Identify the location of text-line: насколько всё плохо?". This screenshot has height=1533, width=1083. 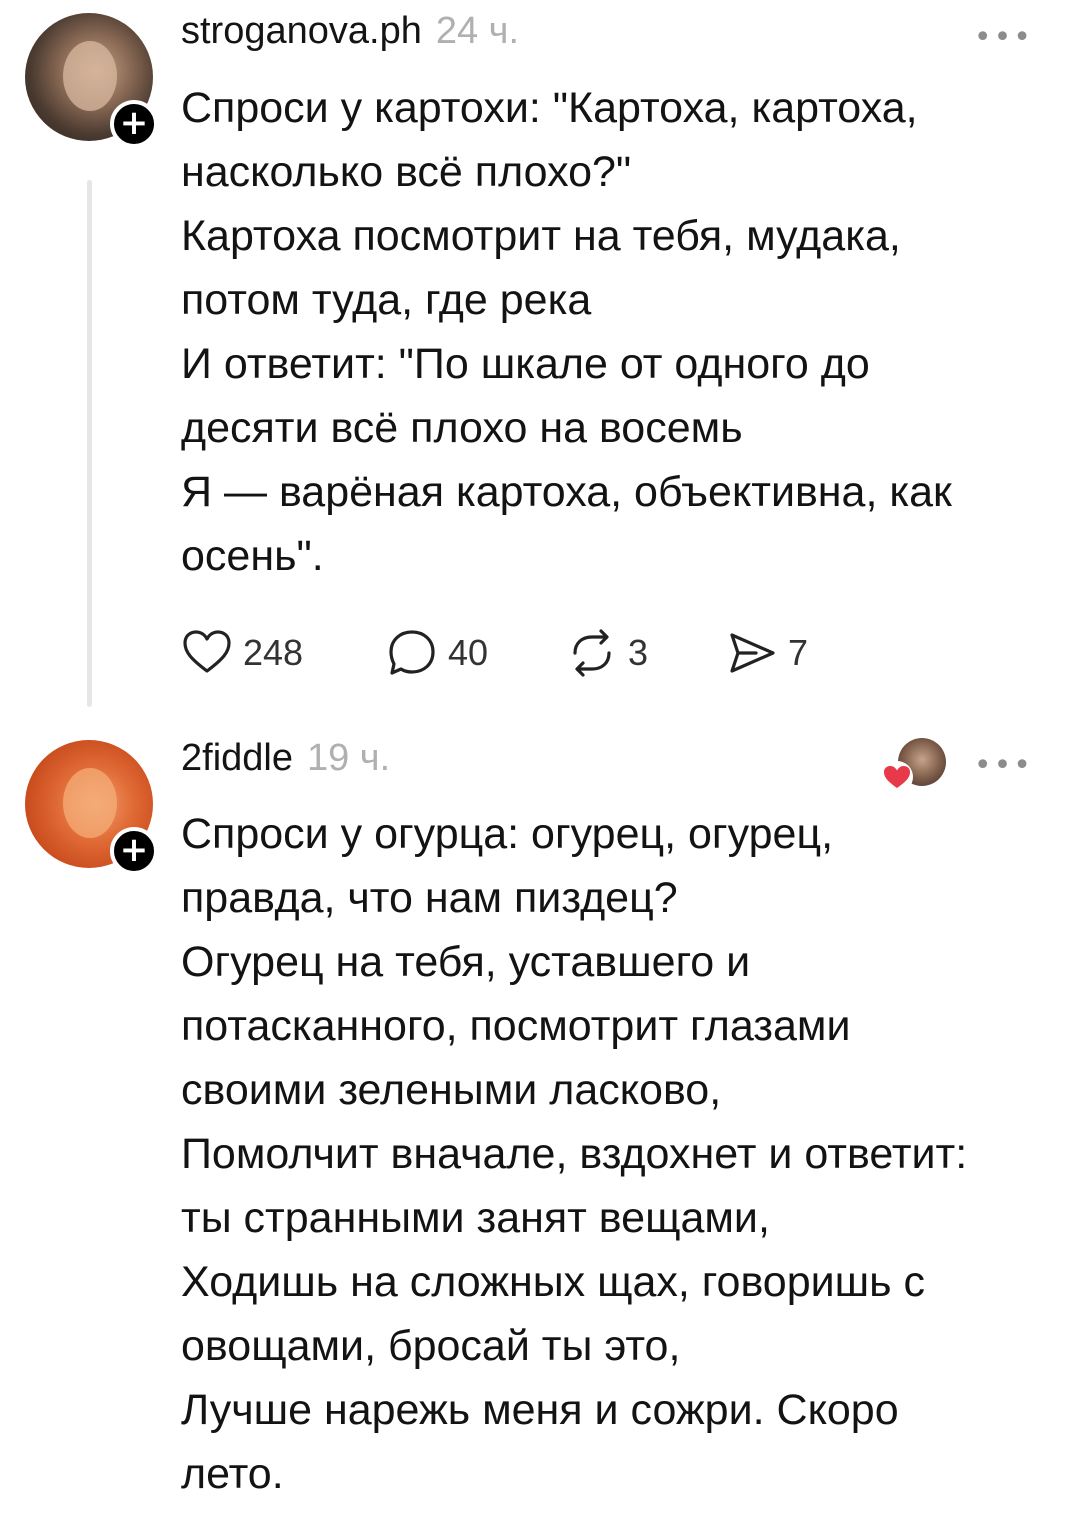
(406, 172).